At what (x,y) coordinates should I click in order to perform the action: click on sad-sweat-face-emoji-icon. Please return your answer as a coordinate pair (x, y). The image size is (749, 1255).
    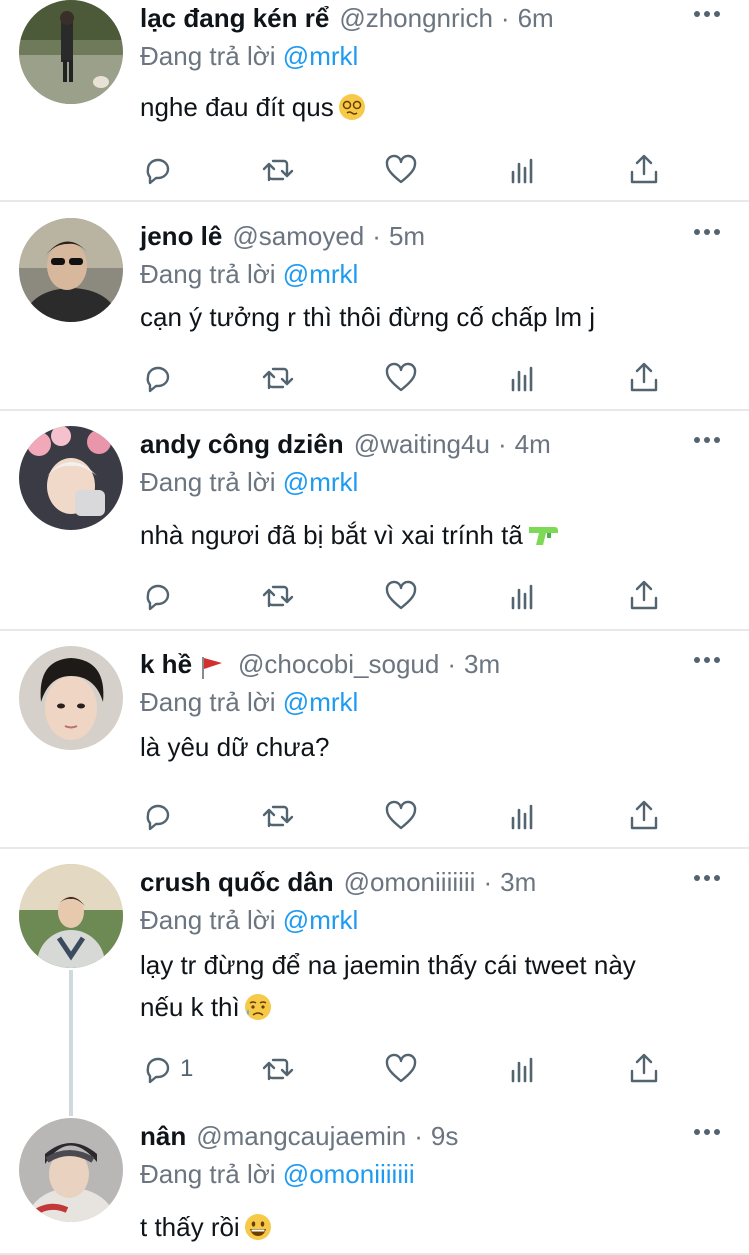
    Looking at the image, I should click on (258, 1005).